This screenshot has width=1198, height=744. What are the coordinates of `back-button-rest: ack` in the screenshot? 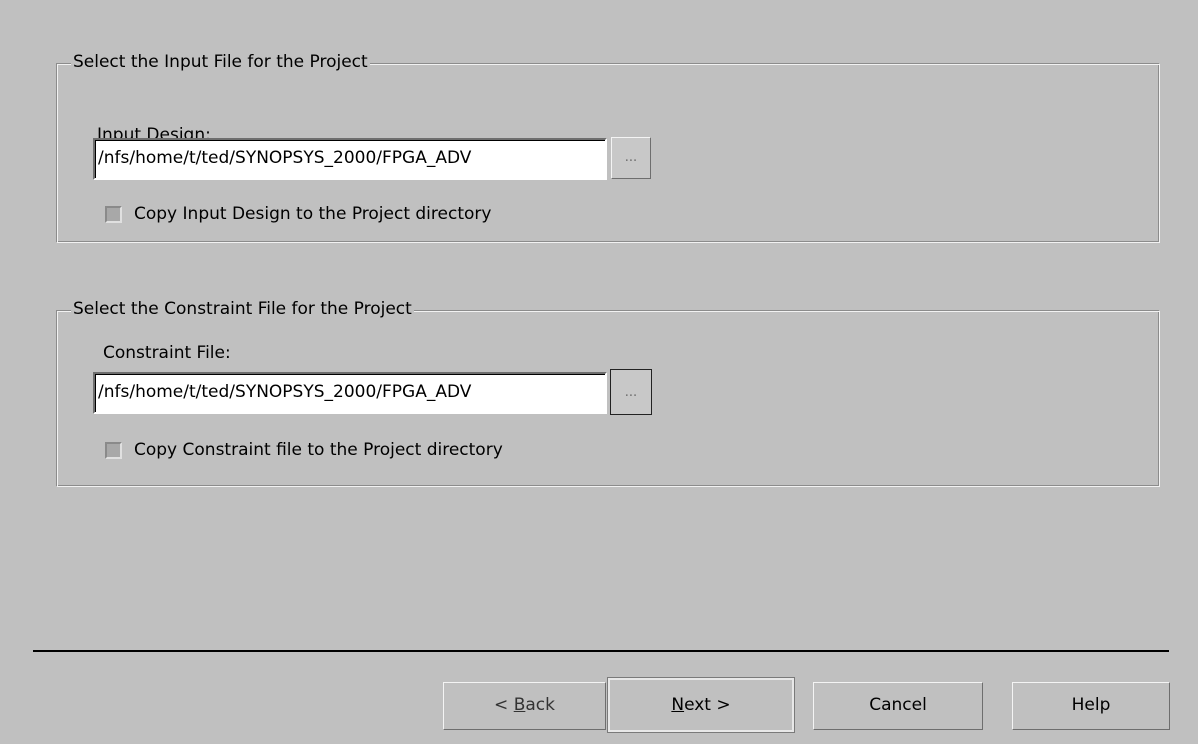 It's located at (540, 705).